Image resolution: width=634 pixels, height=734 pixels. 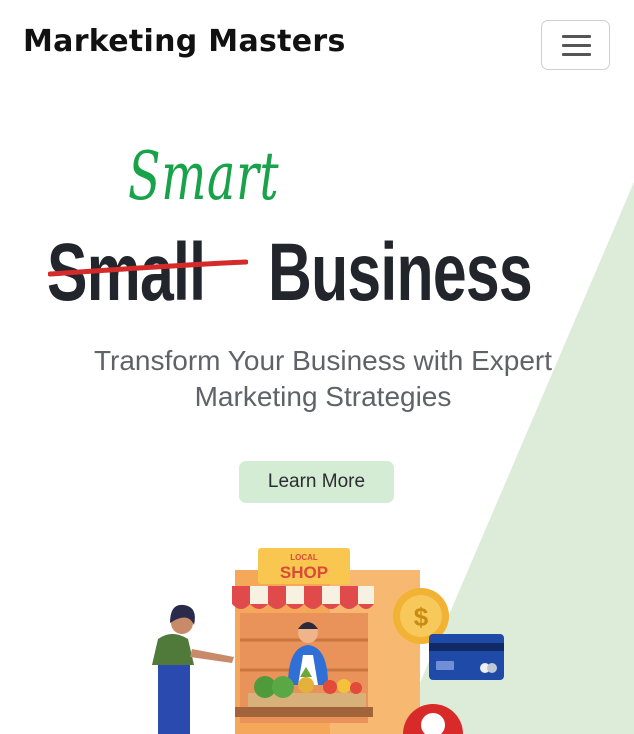 I want to click on strikethrough-line, so click(x=148, y=268).